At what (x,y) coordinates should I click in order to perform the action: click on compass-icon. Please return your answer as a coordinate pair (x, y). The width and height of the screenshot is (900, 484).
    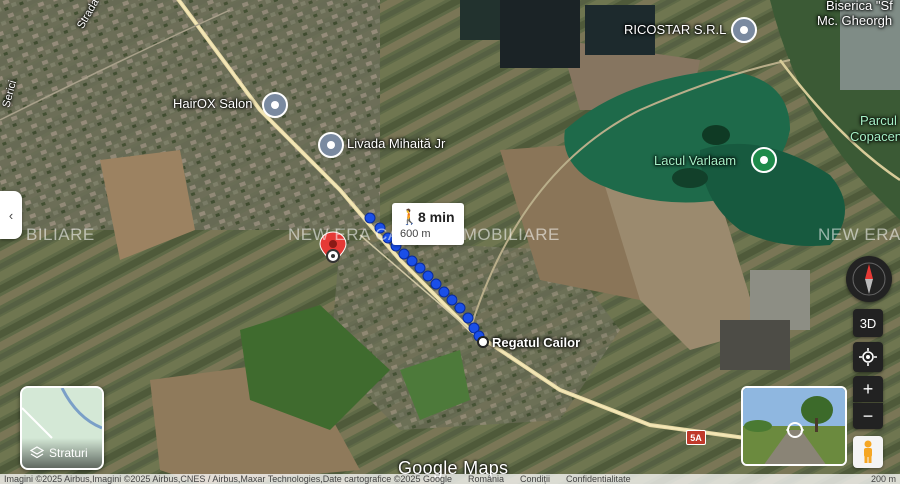
    Looking at the image, I should click on (869, 279).